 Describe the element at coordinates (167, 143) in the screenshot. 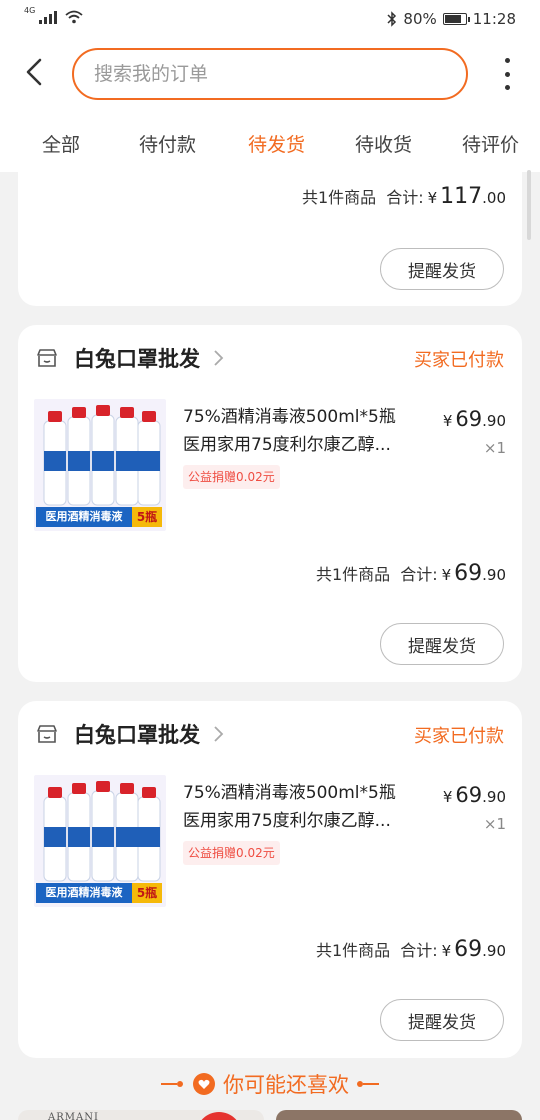

I see `tab-pending-payment: 待付款` at that location.